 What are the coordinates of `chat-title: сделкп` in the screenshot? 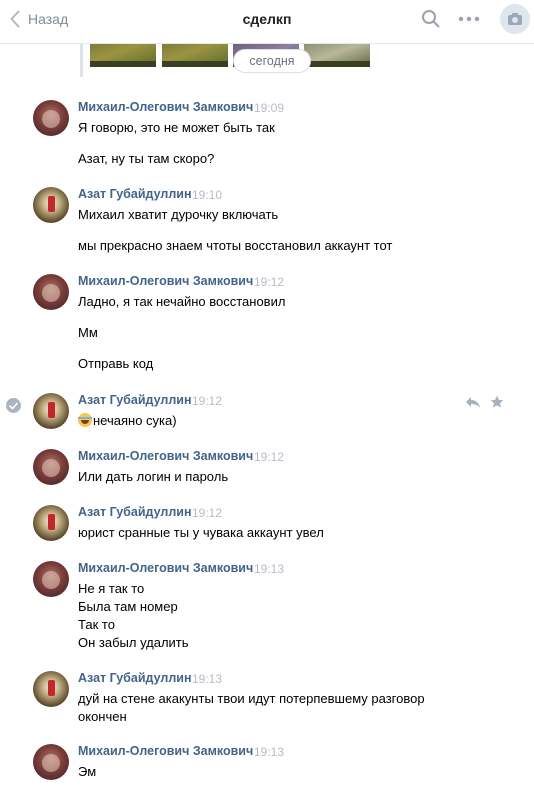 It's located at (267, 19).